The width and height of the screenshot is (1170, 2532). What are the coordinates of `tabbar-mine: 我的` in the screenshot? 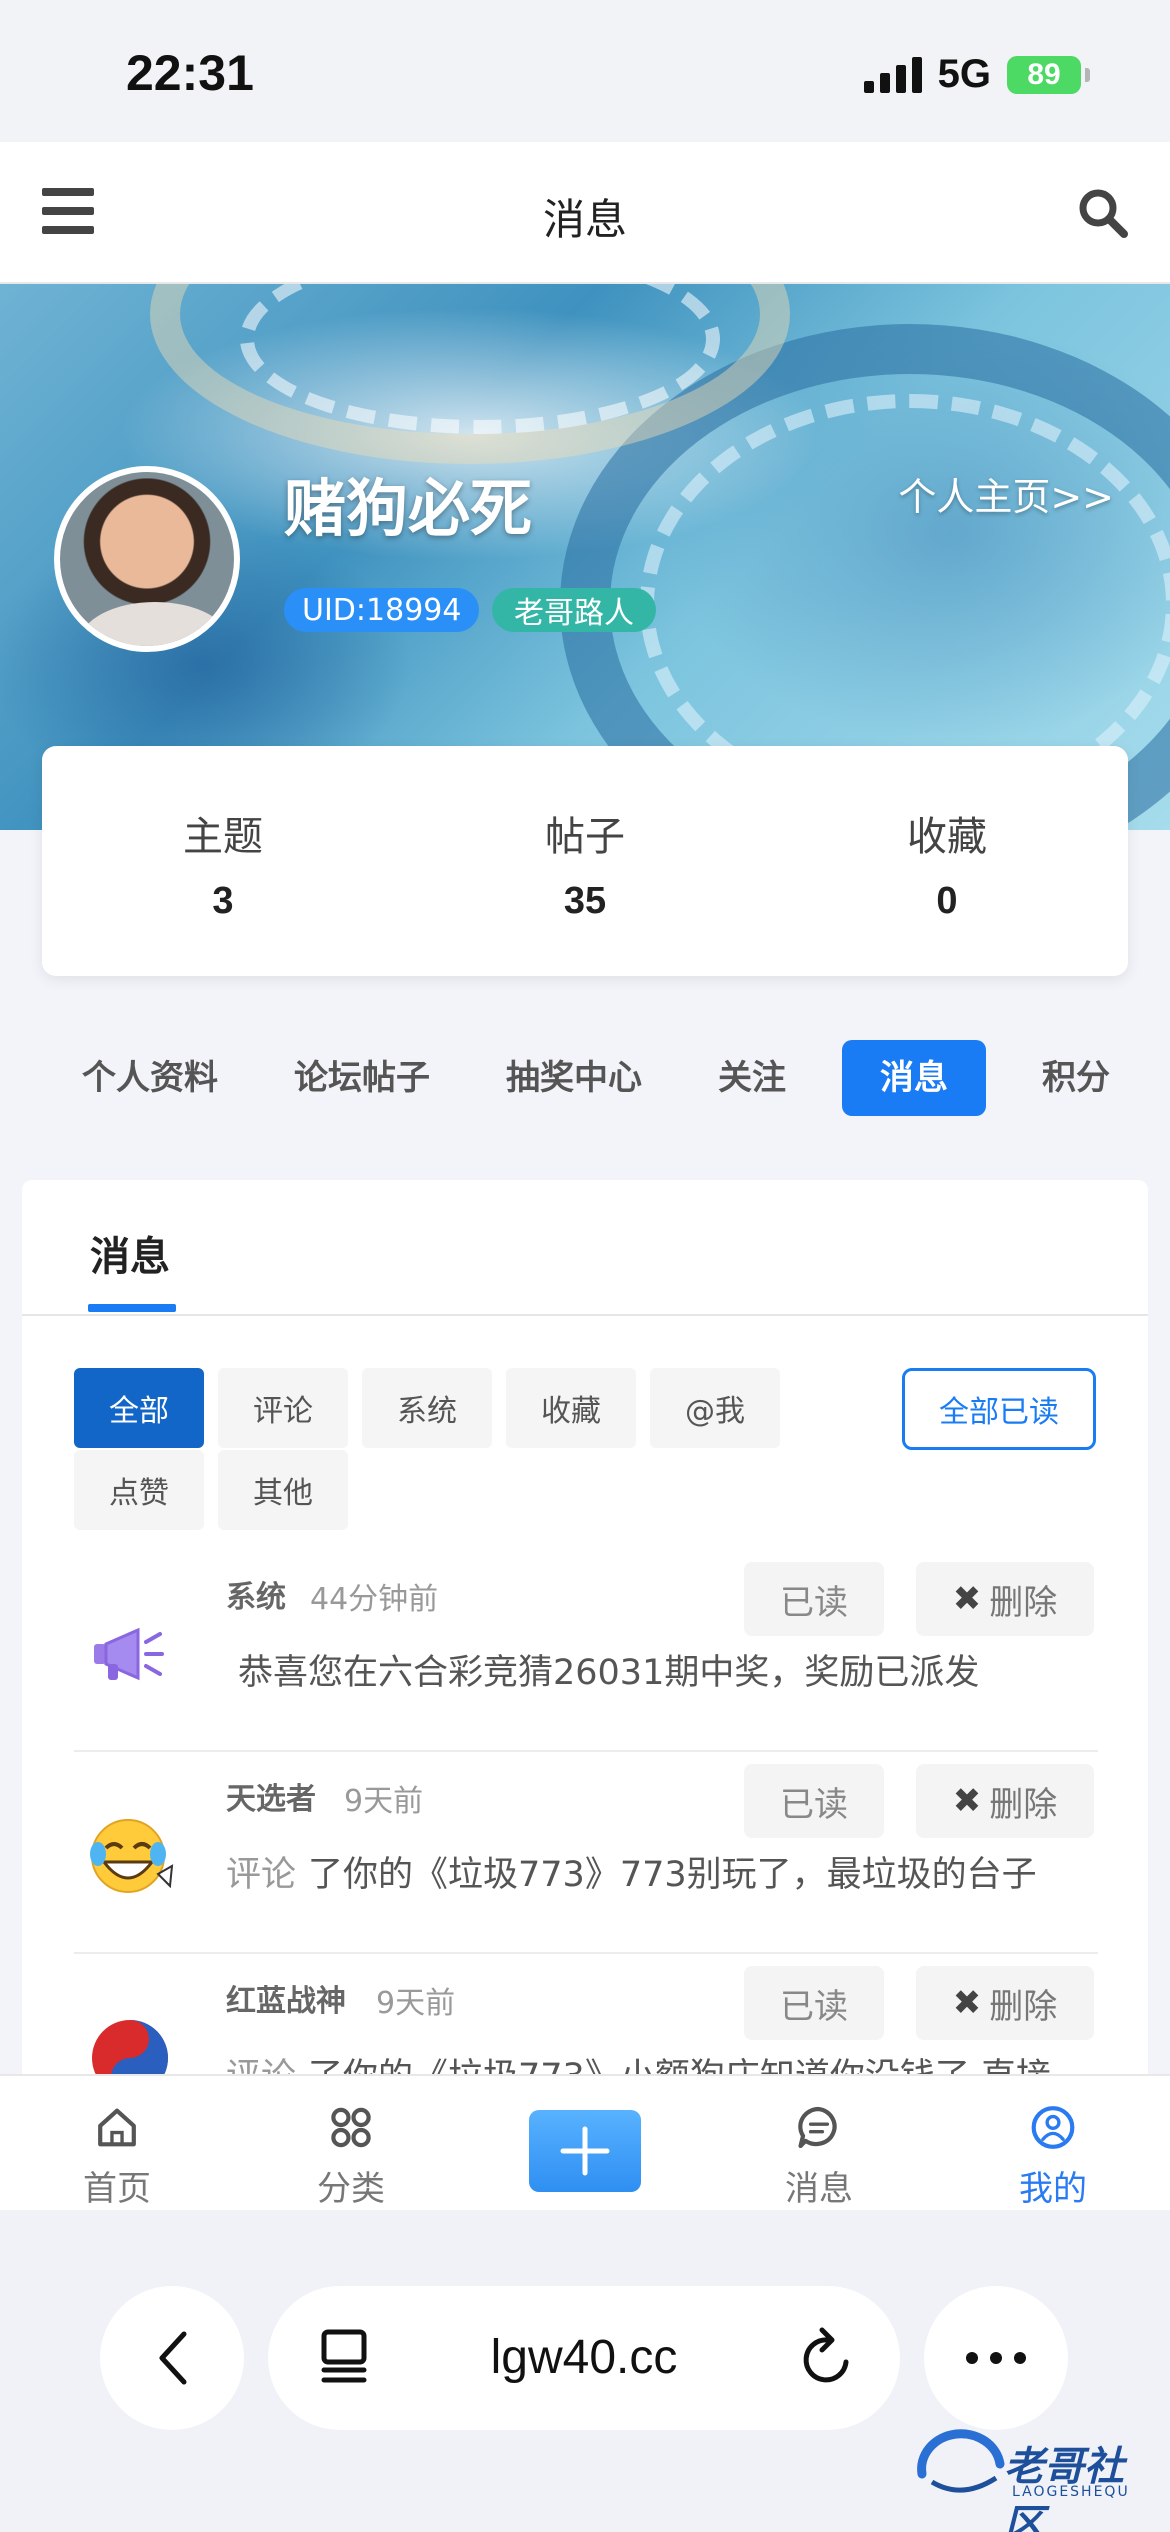 It's located at (1053, 2143).